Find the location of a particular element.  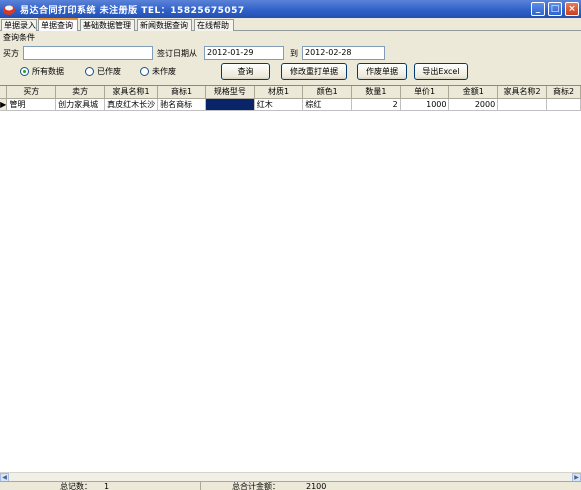

date-from-input: 2012-01-29 is located at coordinates (244, 53).